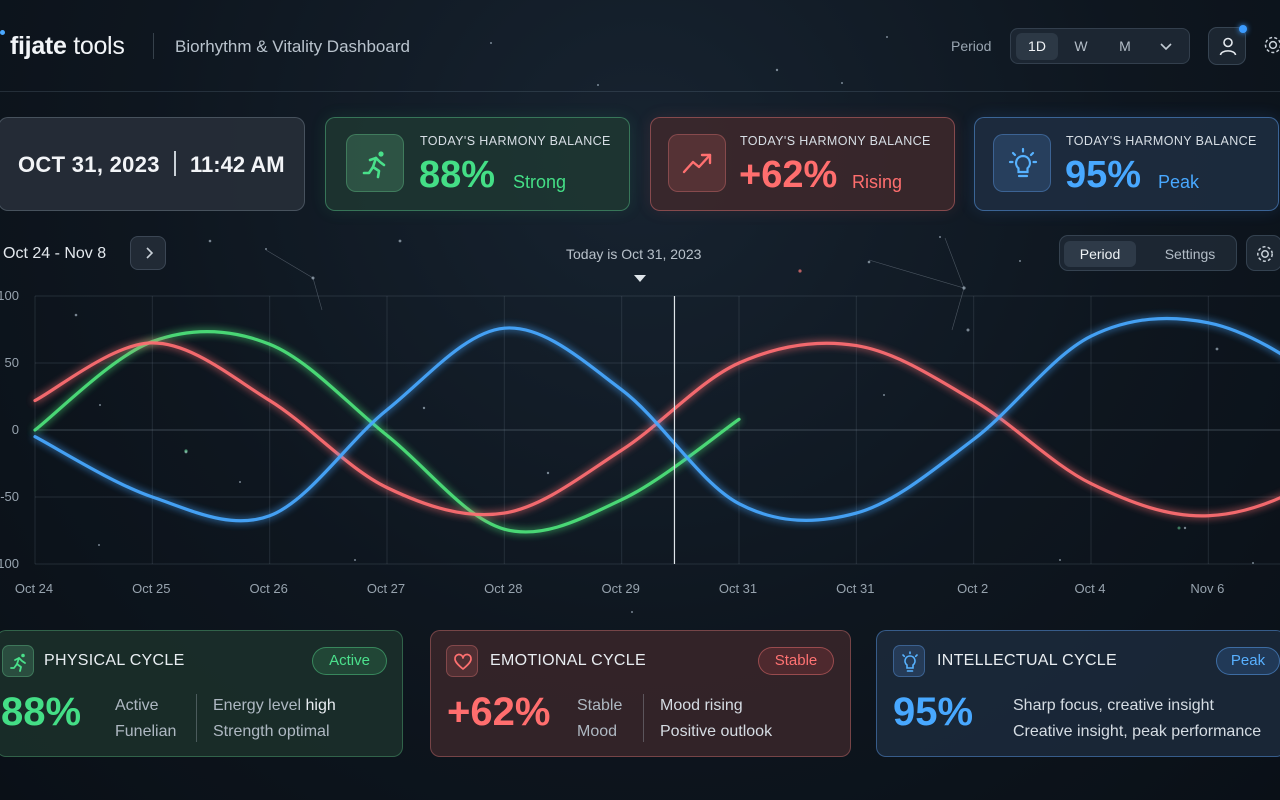  I want to click on x-tick-label: Oct 26, so click(269, 588).